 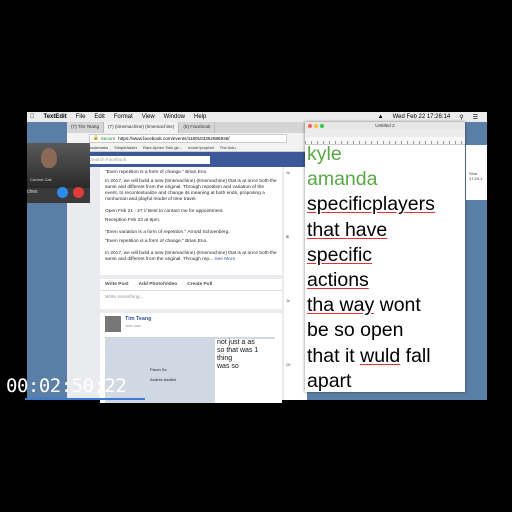 What do you see at coordinates (81, 117) in the screenshot?
I see `menu-file: File` at bounding box center [81, 117].